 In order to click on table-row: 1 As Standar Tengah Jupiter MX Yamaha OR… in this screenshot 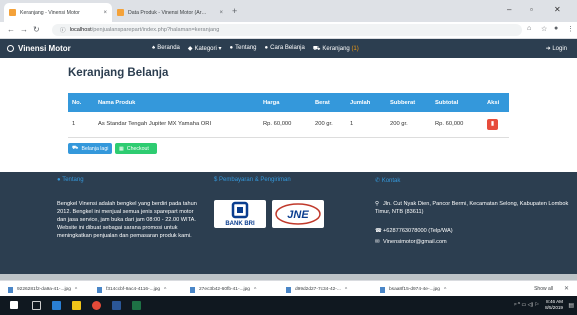, I will do `click(288, 125)`.